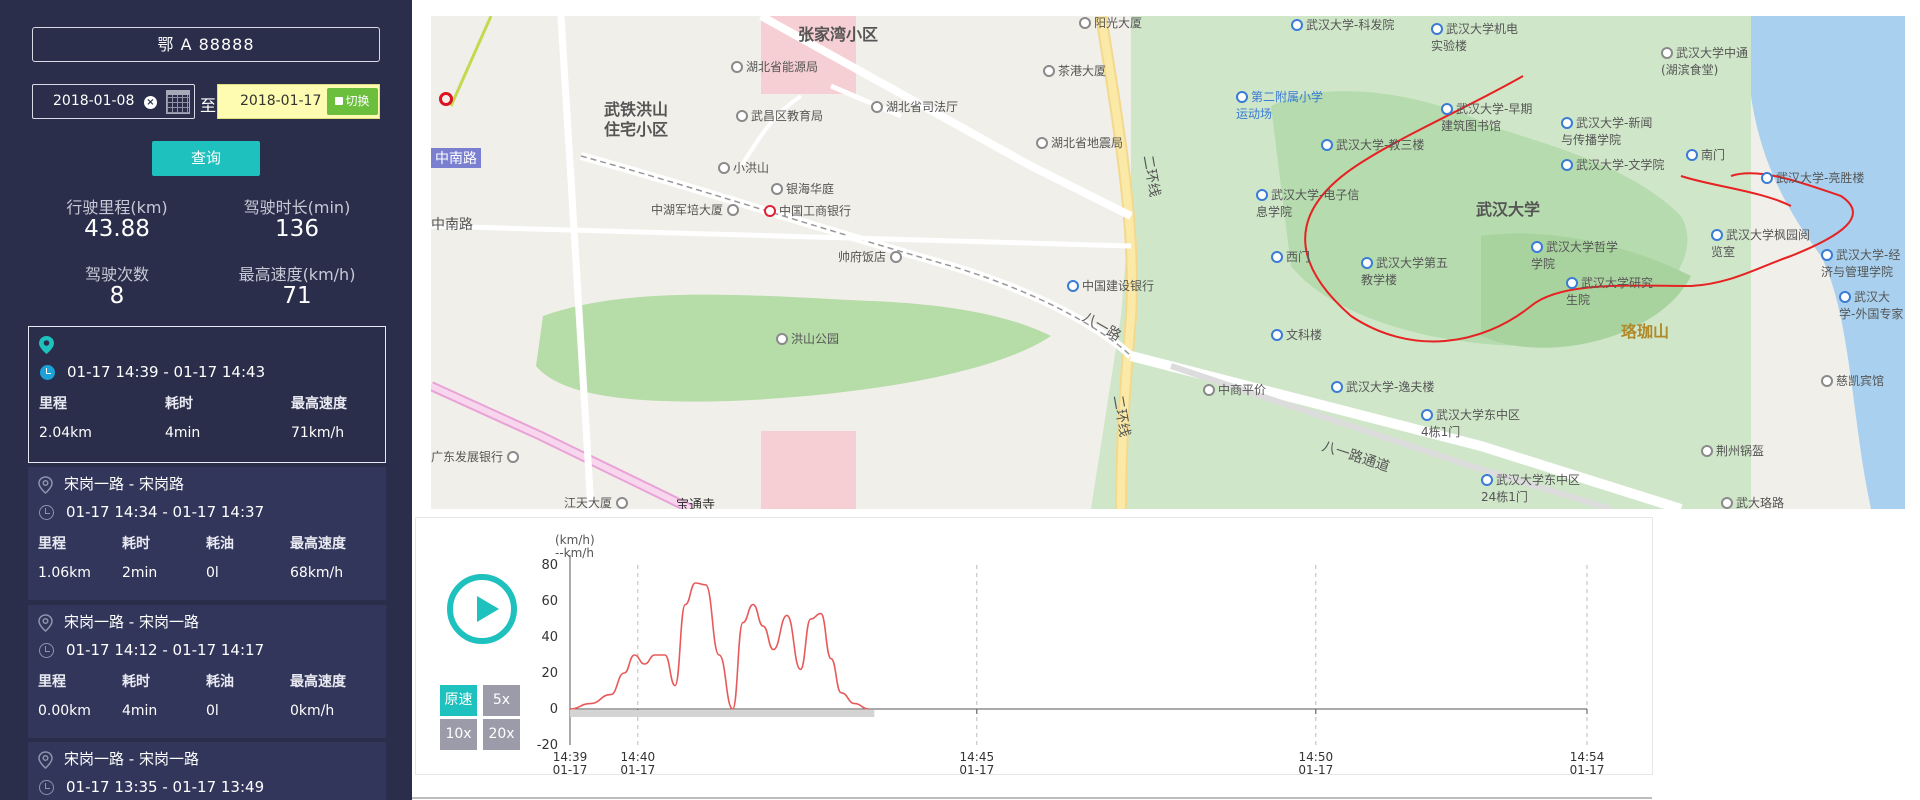  What do you see at coordinates (319, 404) in the screenshot?
I see `trip-header: 最高速度` at bounding box center [319, 404].